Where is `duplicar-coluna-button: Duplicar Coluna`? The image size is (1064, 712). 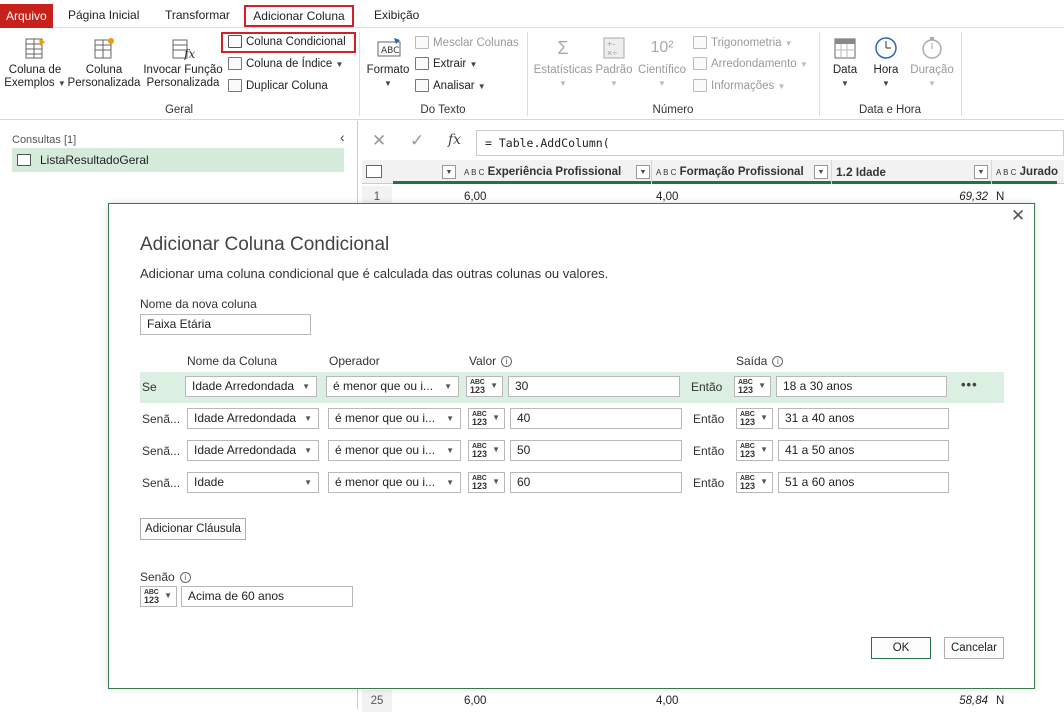
duplicar-coluna-button: Duplicar Coluna is located at coordinates (278, 86).